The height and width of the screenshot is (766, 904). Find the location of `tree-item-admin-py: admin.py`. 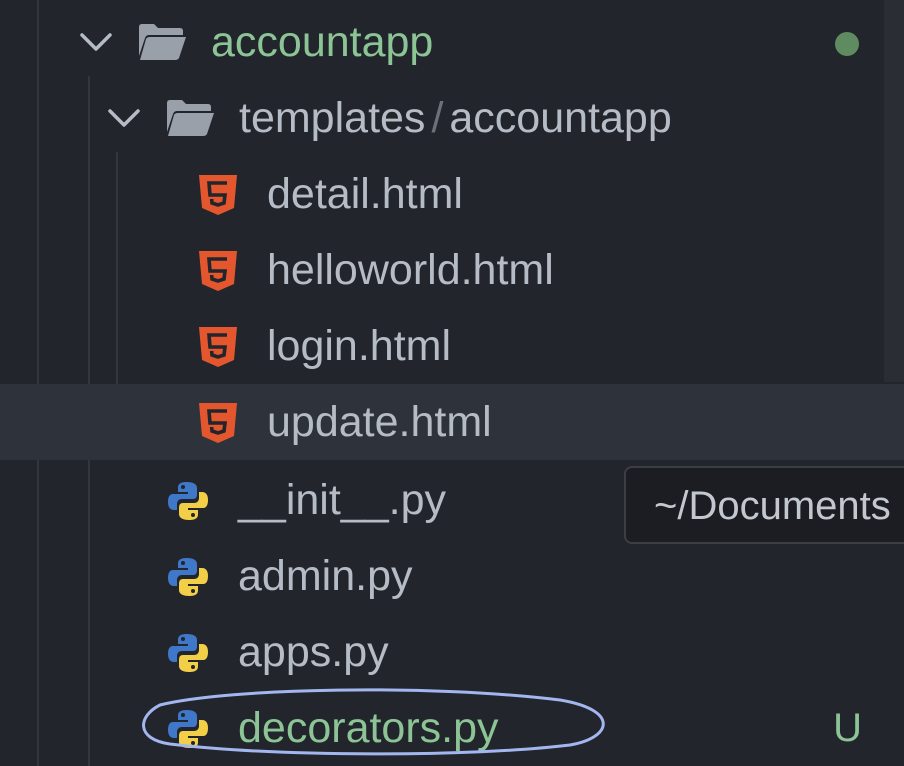

tree-item-admin-py: admin.py is located at coordinates (452, 576).